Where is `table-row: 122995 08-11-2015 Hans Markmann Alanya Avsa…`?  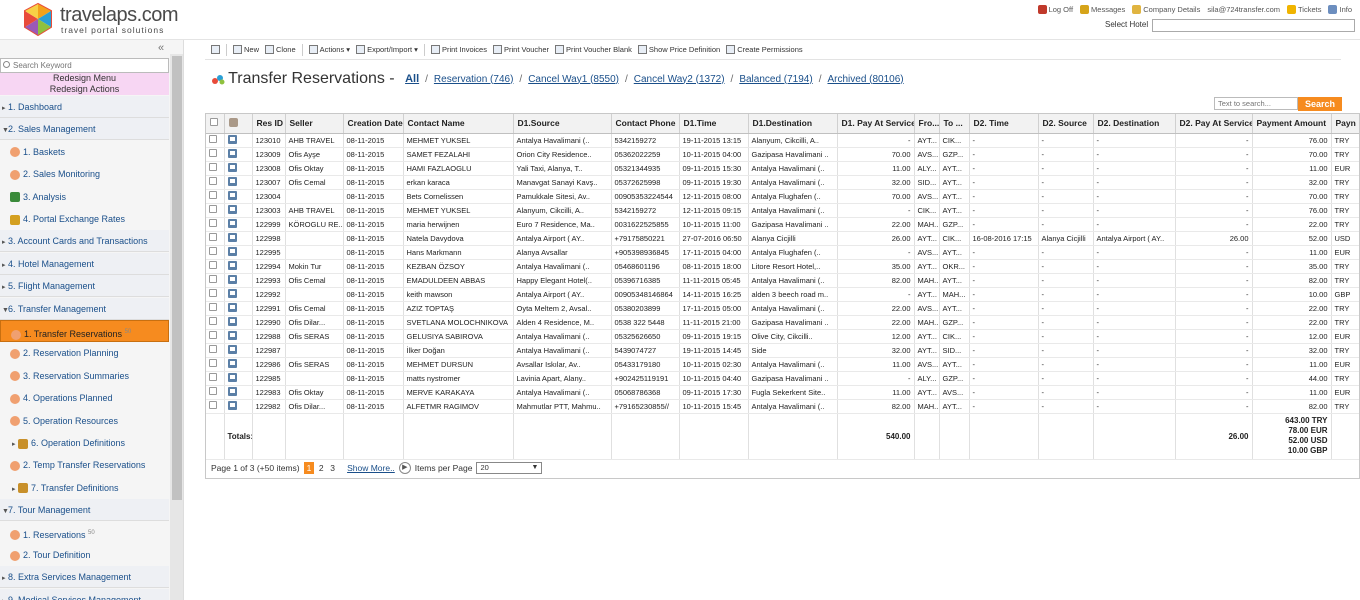 table-row: 122995 08-11-2015 Hans Markmann Alanya Avsa… is located at coordinates (782, 252).